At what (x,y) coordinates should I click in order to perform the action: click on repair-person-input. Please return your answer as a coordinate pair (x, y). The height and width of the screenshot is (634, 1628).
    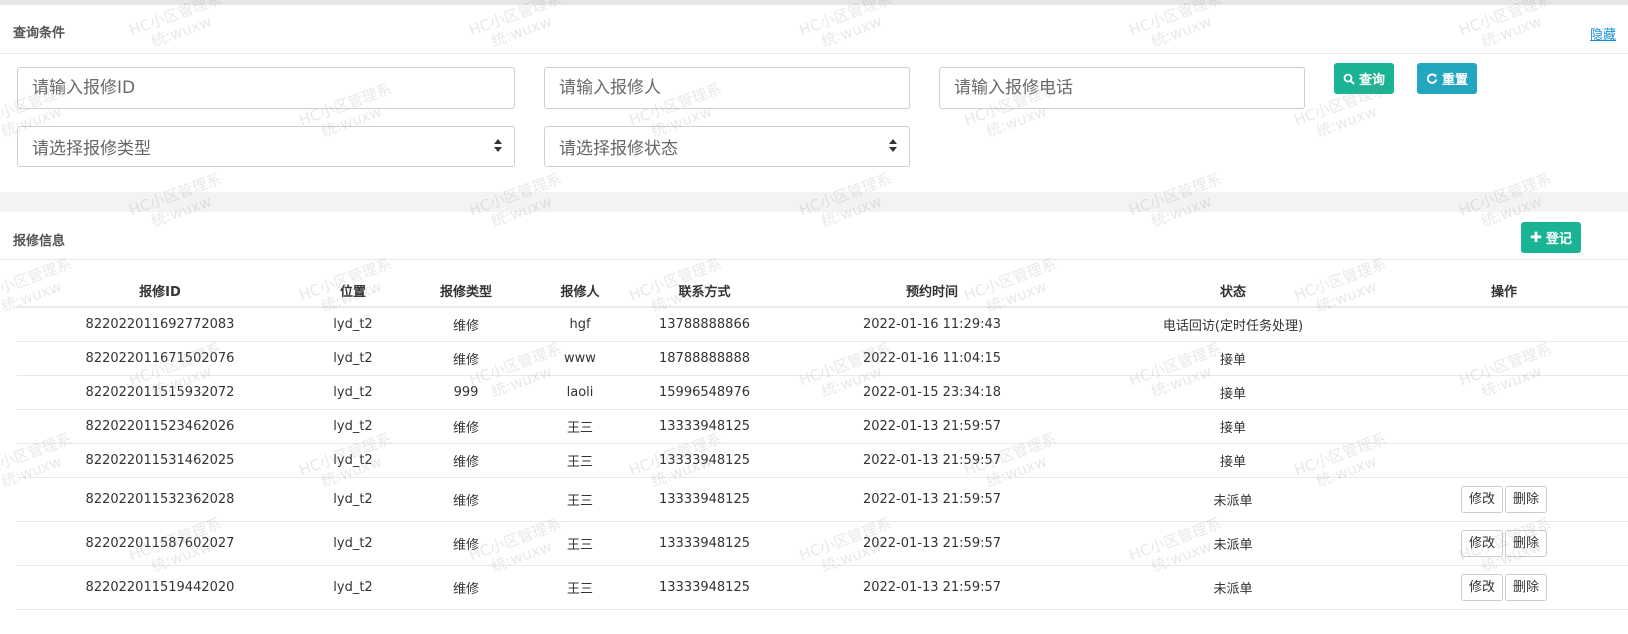
    Looking at the image, I should click on (727, 88).